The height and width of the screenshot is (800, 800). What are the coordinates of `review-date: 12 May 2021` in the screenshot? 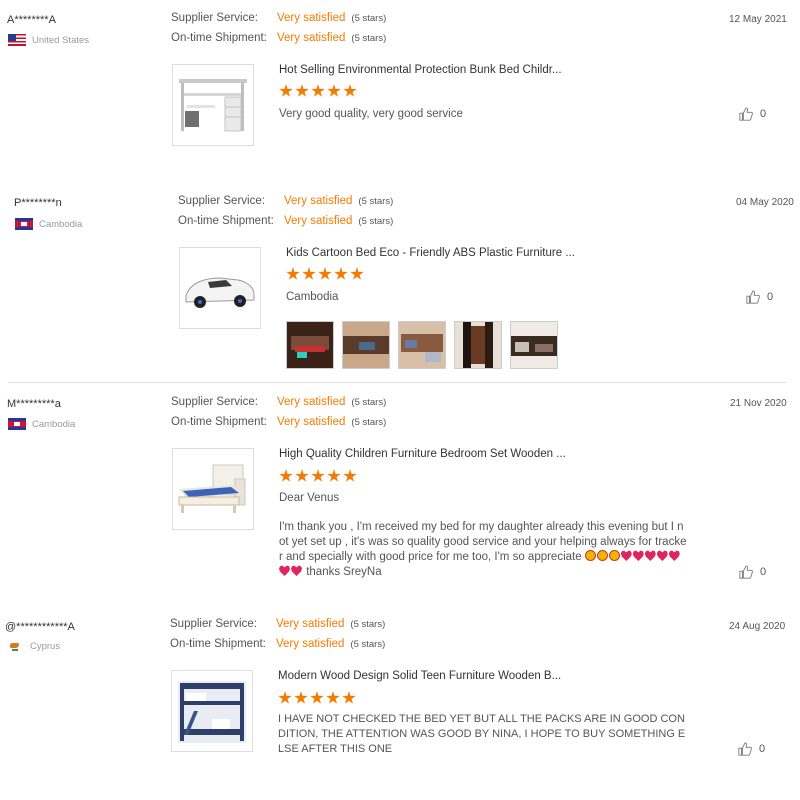 It's located at (758, 19).